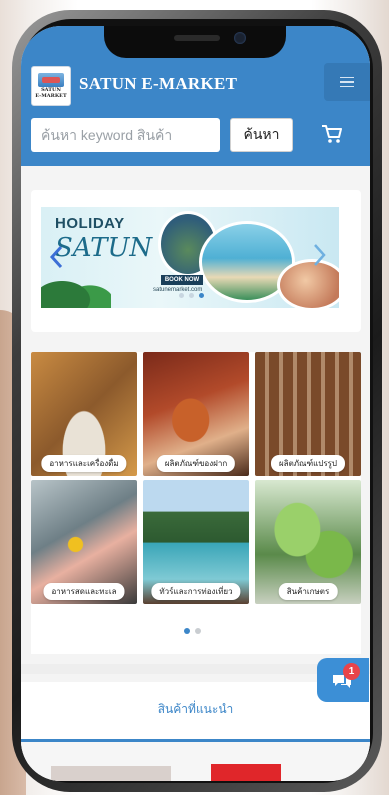 The image size is (389, 795). What do you see at coordinates (90, 223) in the screenshot?
I see `banner-title: HOLIDAY` at bounding box center [90, 223].